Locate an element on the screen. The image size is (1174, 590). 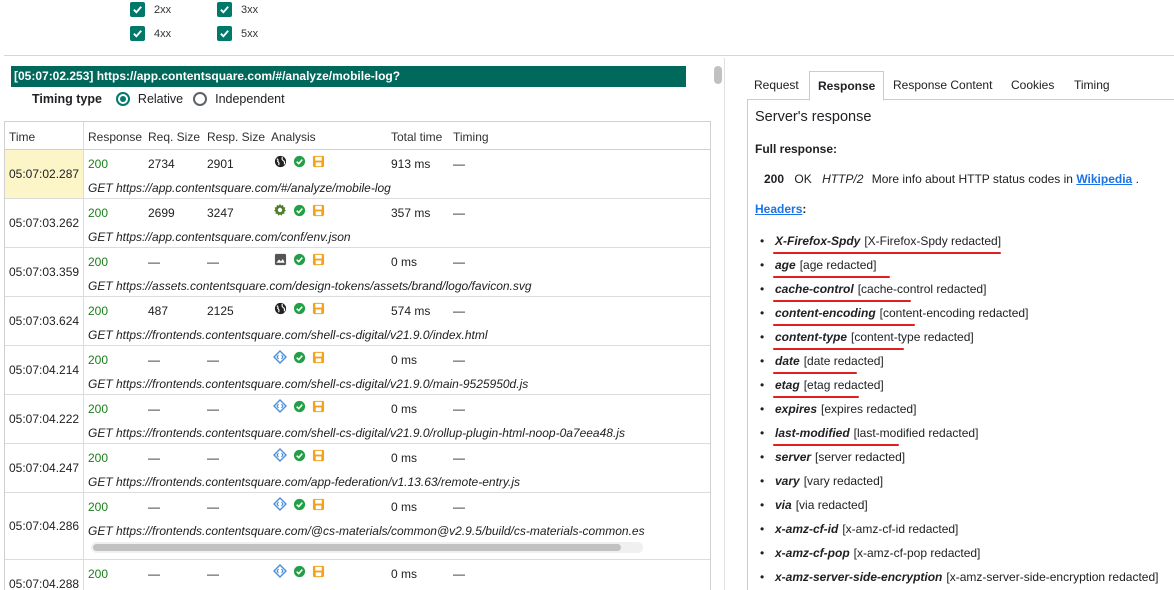
status-info-suffix: . is located at coordinates (1137, 179).